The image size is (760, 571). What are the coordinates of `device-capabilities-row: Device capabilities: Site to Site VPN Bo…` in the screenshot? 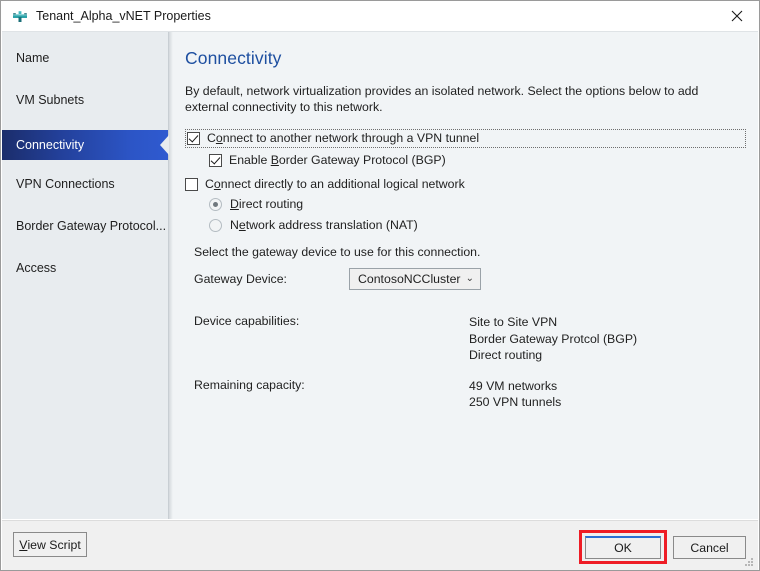 It's located at (468, 339).